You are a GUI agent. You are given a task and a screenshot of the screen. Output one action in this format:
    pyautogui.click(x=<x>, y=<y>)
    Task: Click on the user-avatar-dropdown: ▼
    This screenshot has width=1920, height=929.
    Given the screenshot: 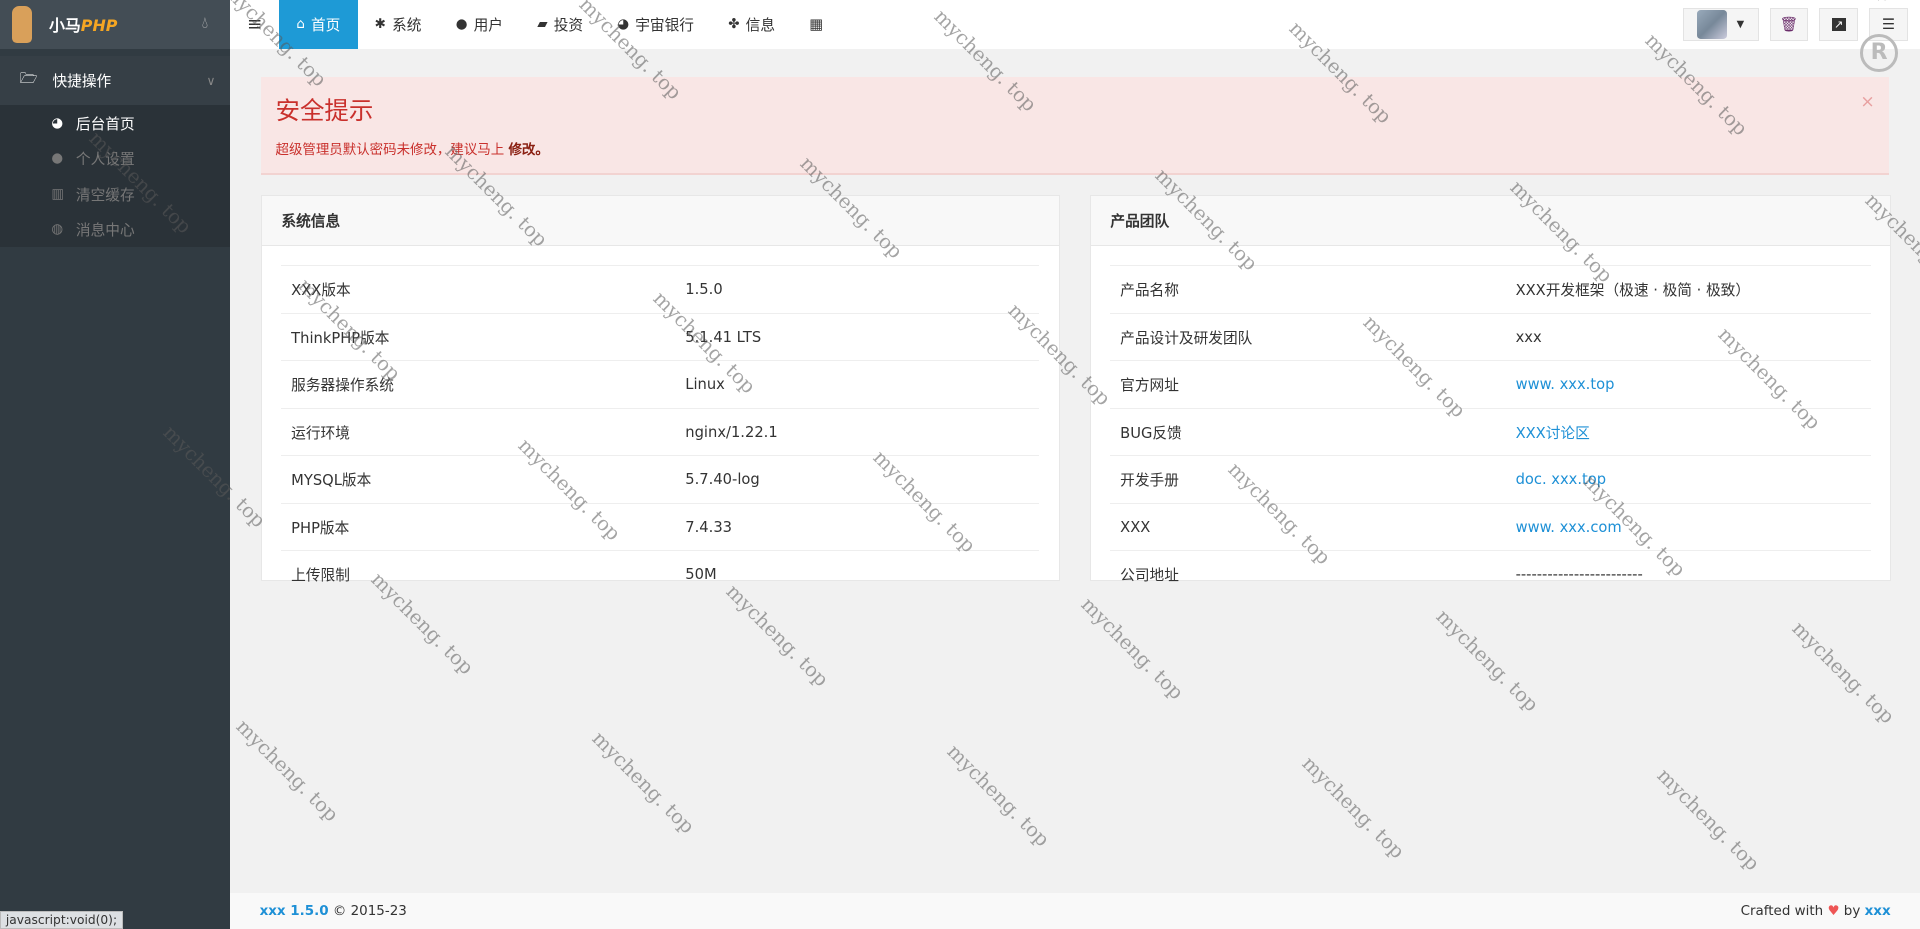 What is the action you would take?
    pyautogui.click(x=1721, y=24)
    